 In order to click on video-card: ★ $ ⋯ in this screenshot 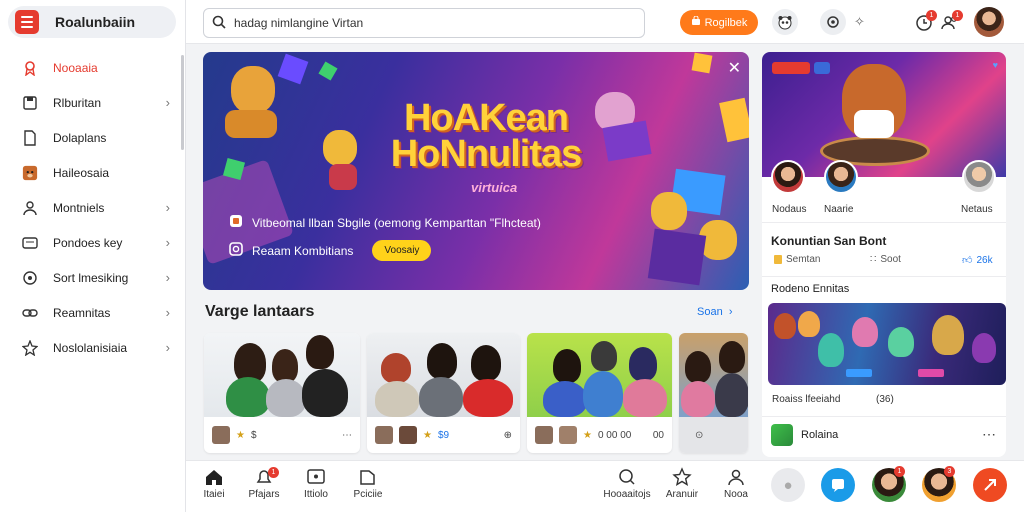, I will do `click(282, 393)`.